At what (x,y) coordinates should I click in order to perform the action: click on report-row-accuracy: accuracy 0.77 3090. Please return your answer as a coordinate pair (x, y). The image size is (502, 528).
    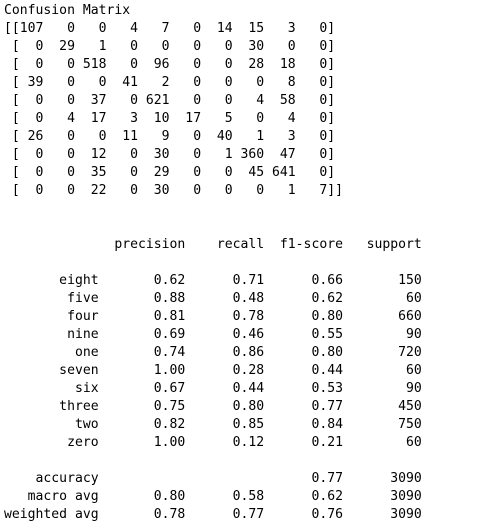
    Looking at the image, I should click on (213, 478).